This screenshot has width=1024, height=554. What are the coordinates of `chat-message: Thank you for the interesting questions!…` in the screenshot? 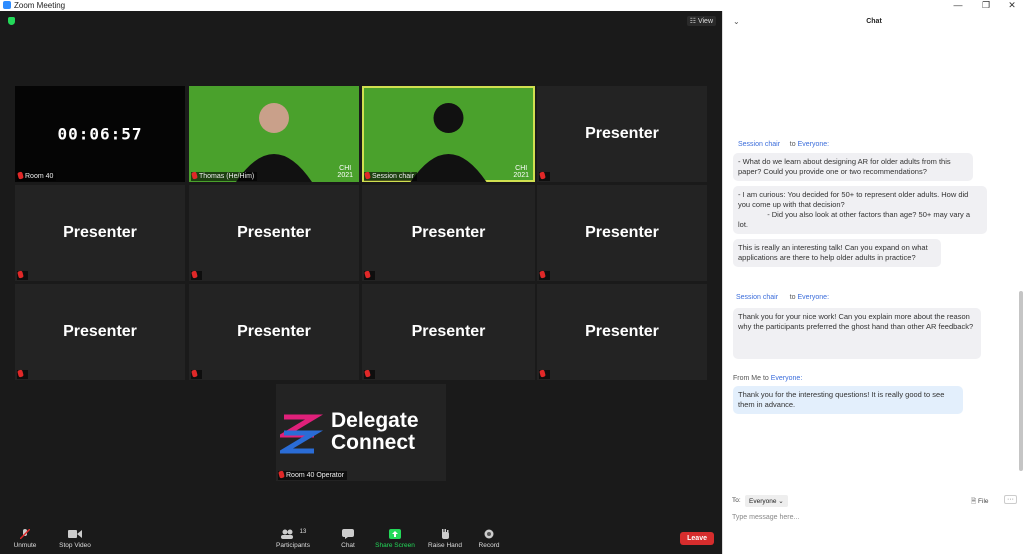 It's located at (848, 400).